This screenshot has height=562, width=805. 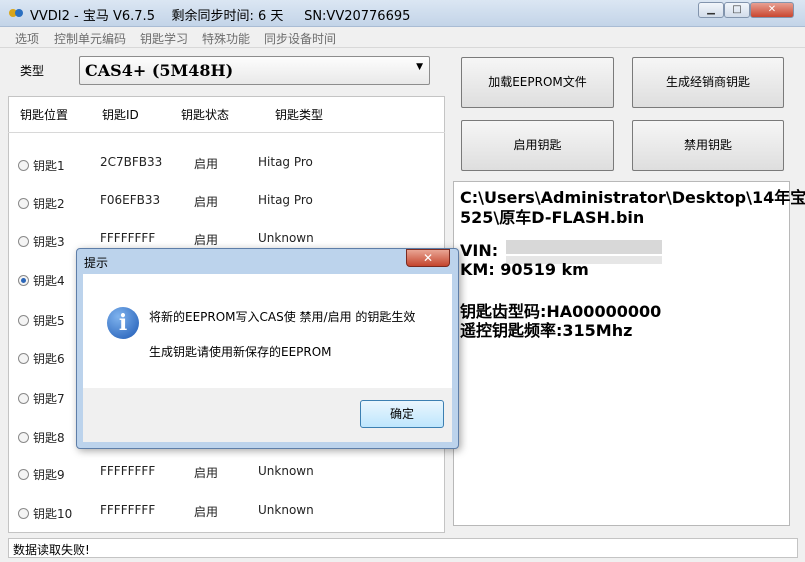 I want to click on generate-dealer-key-label: 生成经销商钥匙, so click(x=707, y=82).